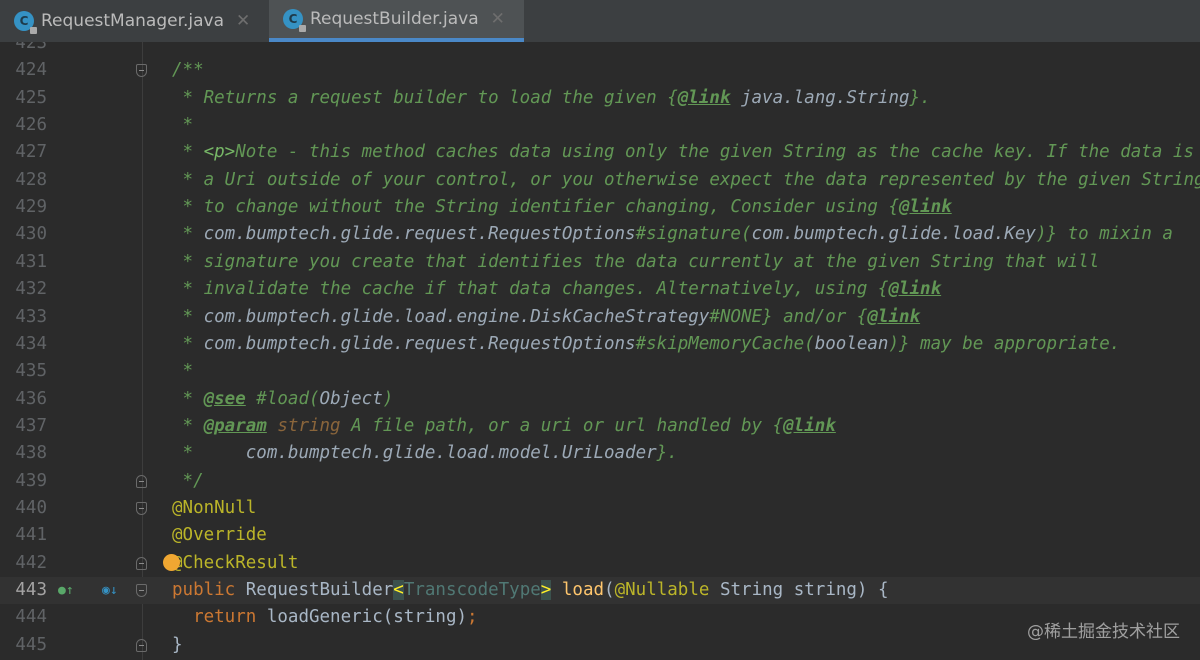  Describe the element at coordinates (224, 398) in the screenshot. I see `code-token: @see` at that location.